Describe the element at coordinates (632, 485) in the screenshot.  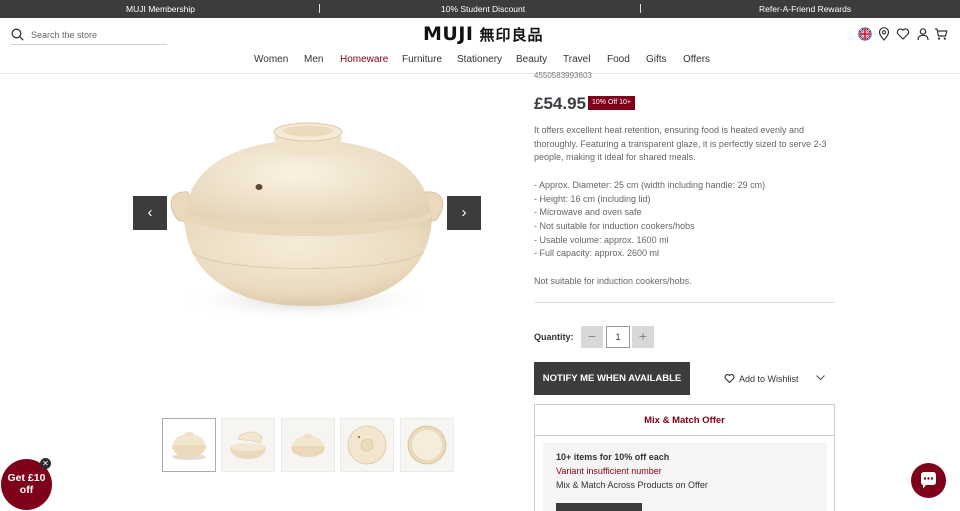
I see `offer-note: Mix & Match Across Products on Offer` at that location.